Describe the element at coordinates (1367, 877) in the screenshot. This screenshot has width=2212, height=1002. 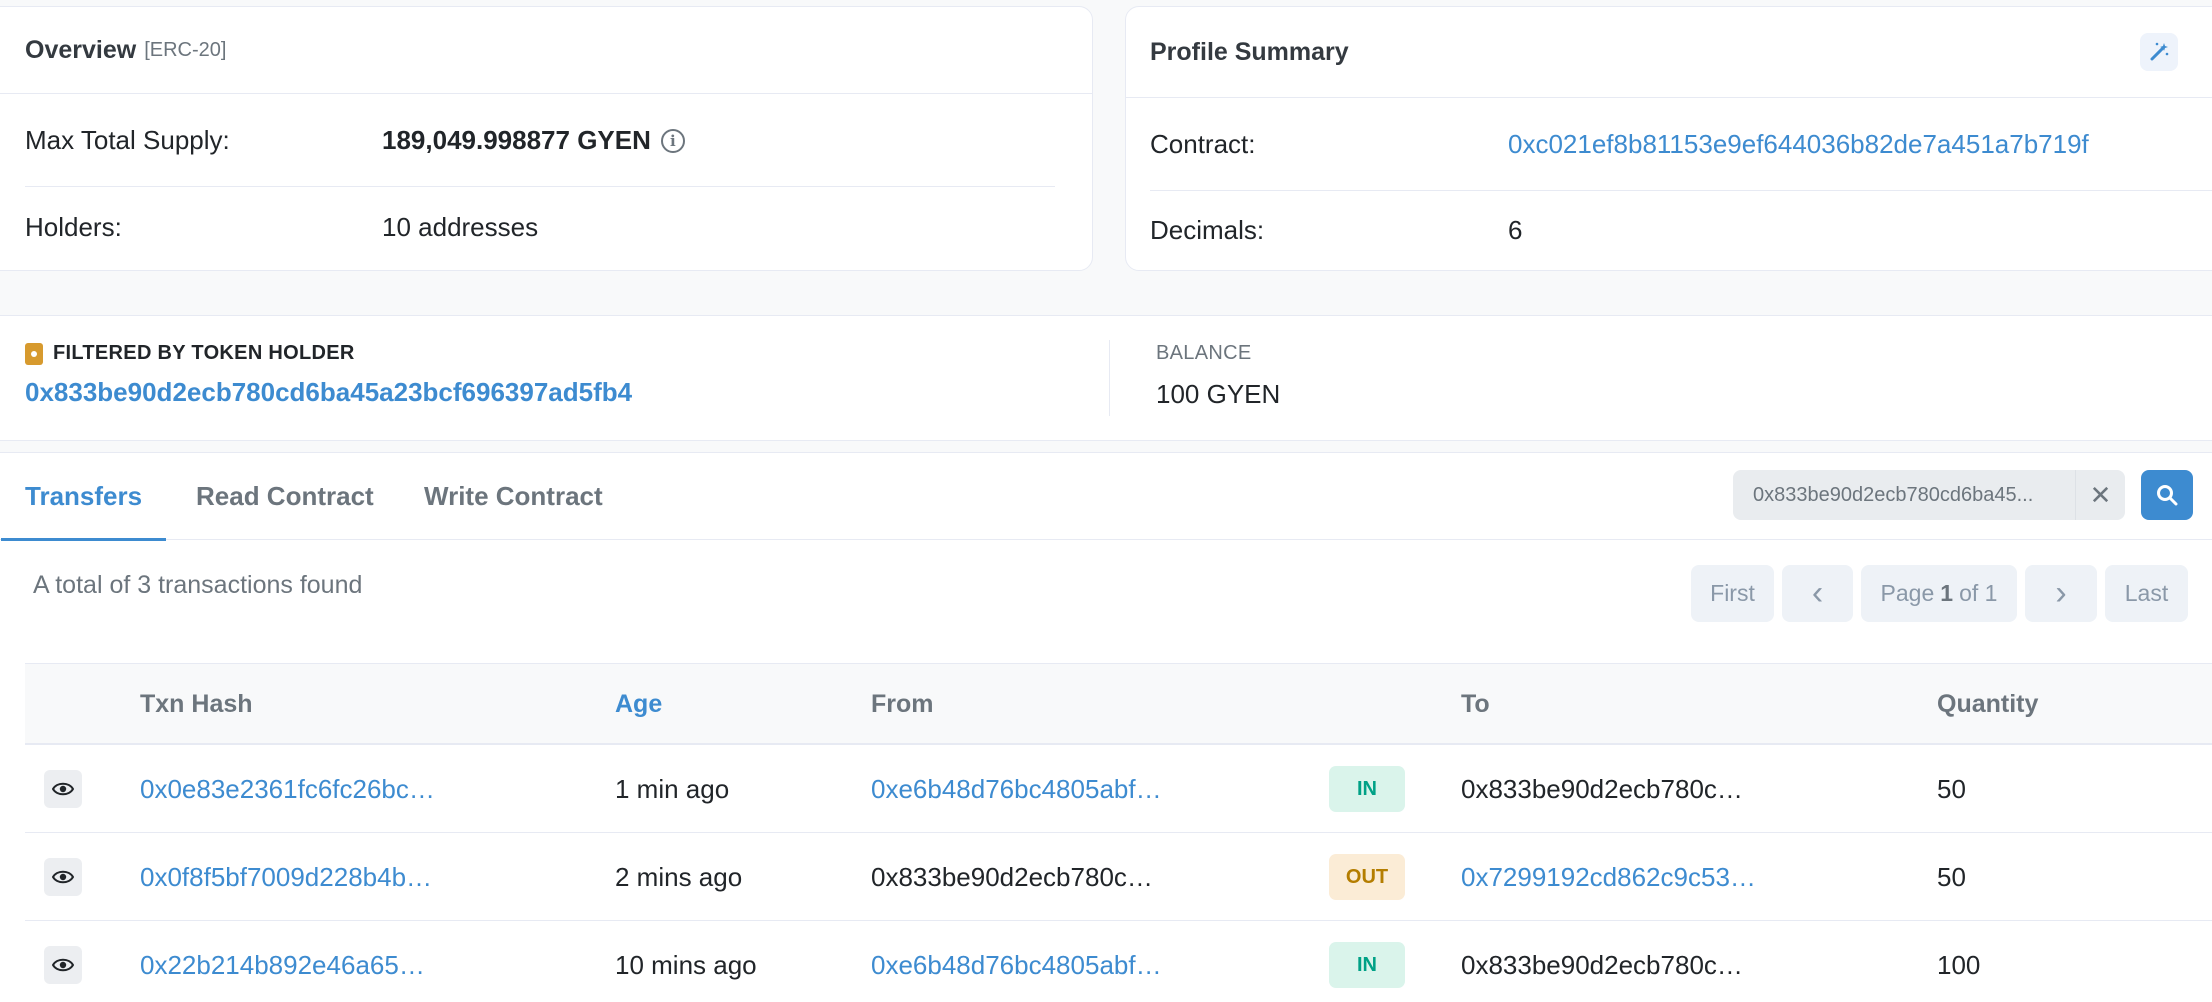
I see `direction-badge: OUT` at that location.